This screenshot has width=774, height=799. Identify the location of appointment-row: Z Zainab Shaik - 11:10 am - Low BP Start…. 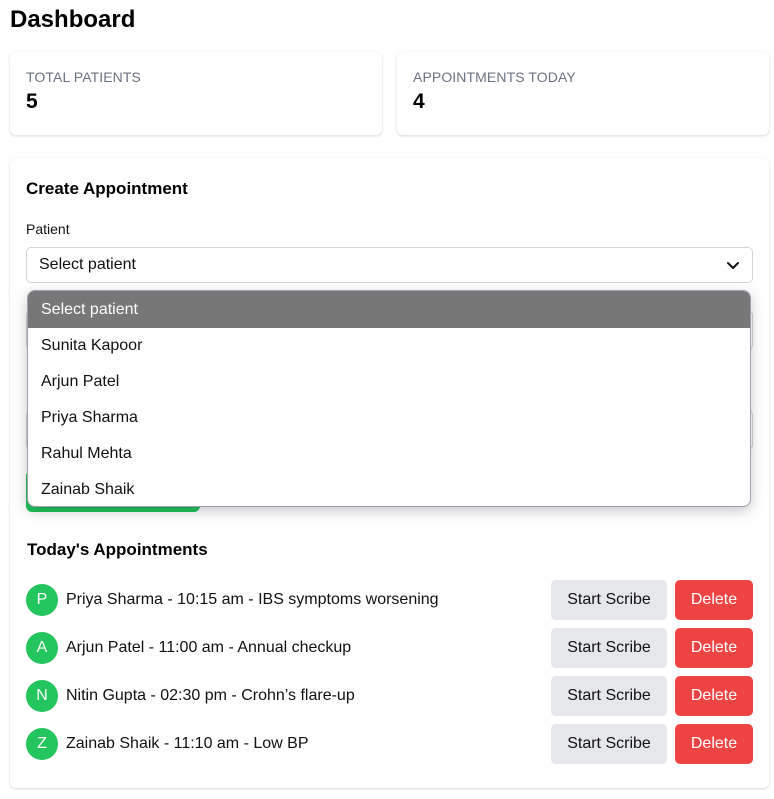
(389, 744).